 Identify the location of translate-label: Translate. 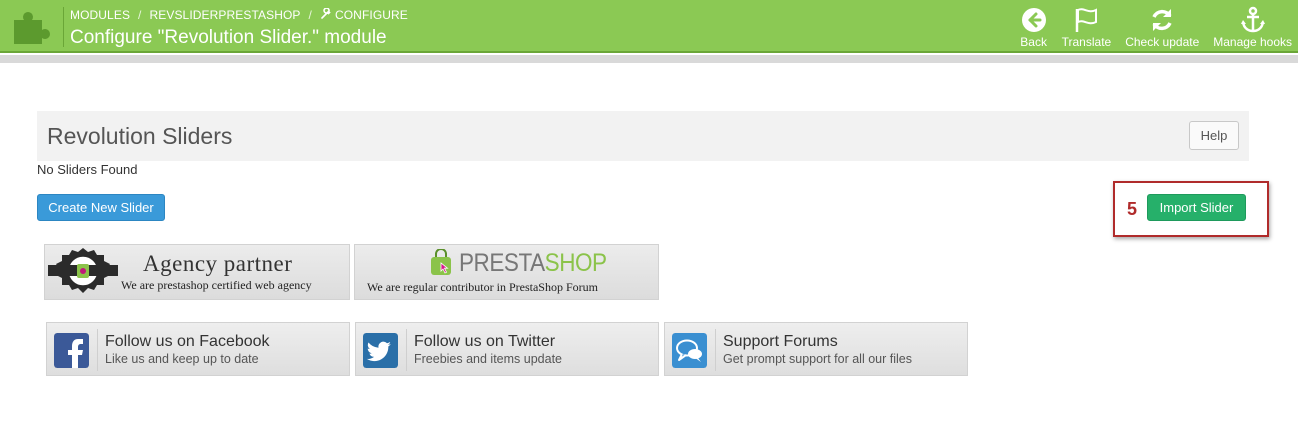
(1086, 42).